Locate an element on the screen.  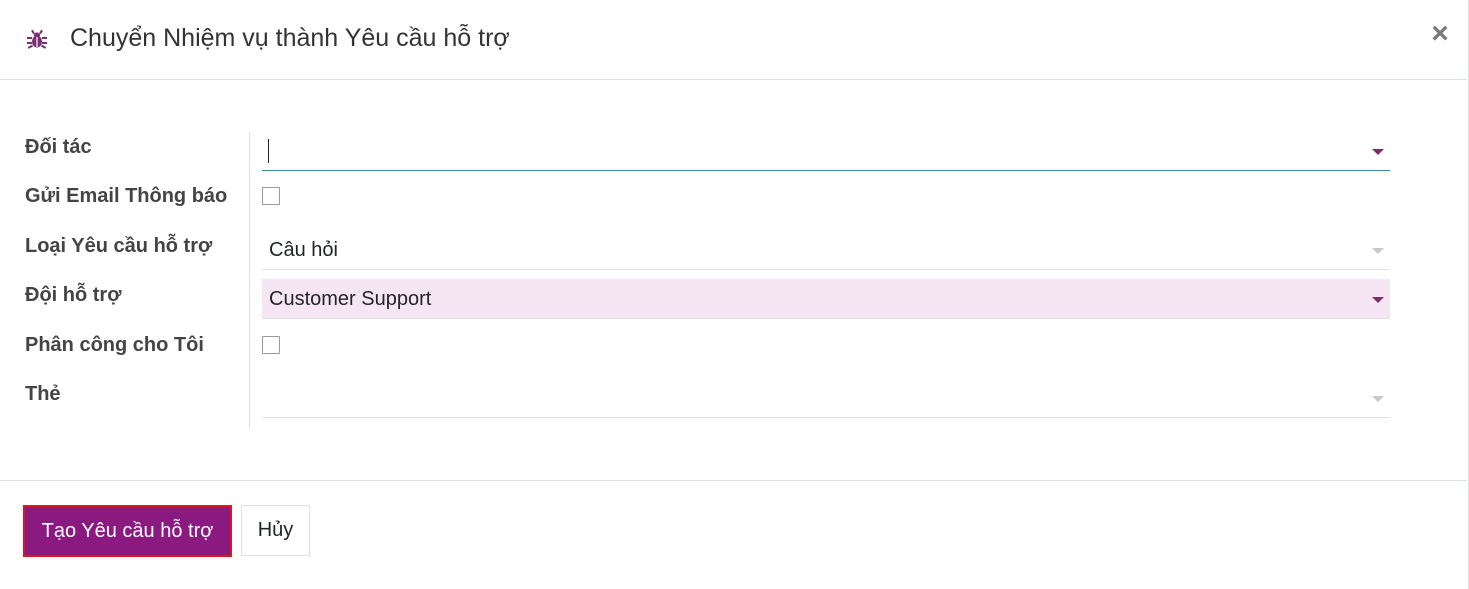
label-divider is located at coordinates (249, 280).